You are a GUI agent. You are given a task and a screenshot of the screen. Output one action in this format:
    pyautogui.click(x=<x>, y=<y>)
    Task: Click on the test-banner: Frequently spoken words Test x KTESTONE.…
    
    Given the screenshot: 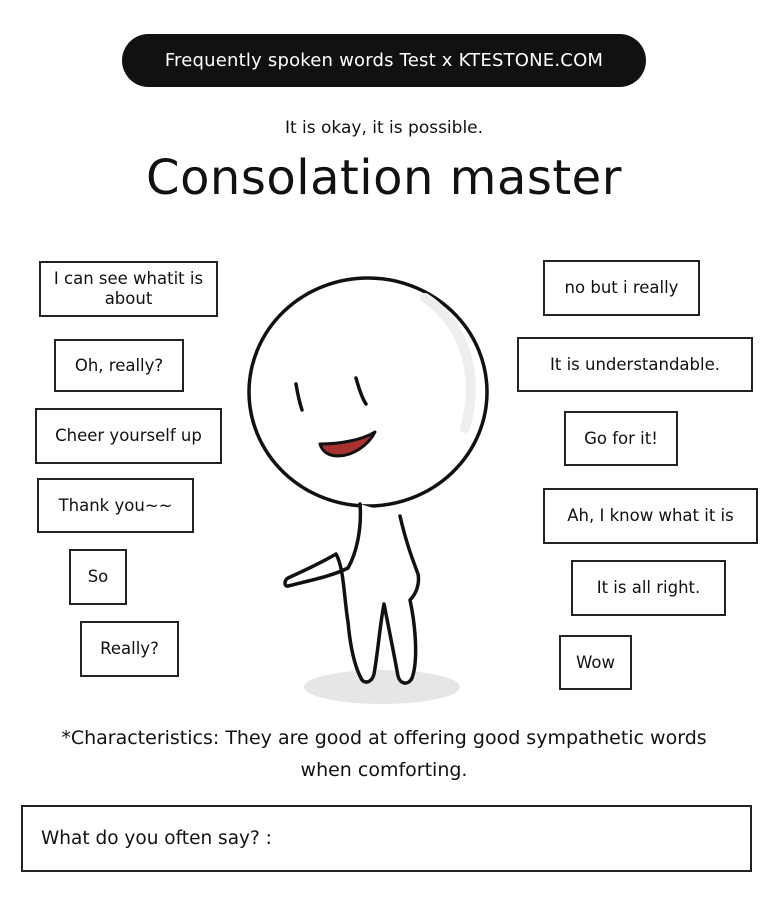 What is the action you would take?
    pyautogui.click(x=384, y=60)
    